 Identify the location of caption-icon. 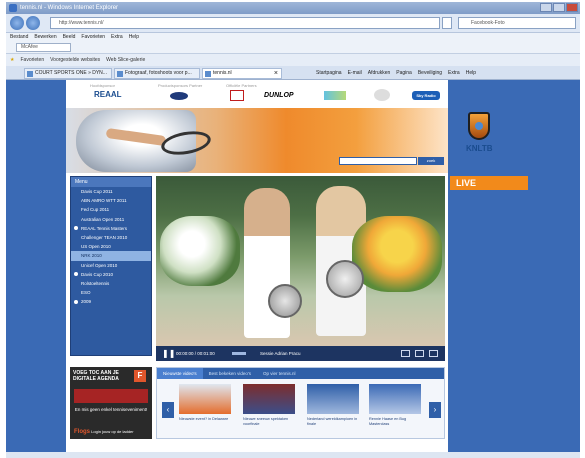
(405, 353).